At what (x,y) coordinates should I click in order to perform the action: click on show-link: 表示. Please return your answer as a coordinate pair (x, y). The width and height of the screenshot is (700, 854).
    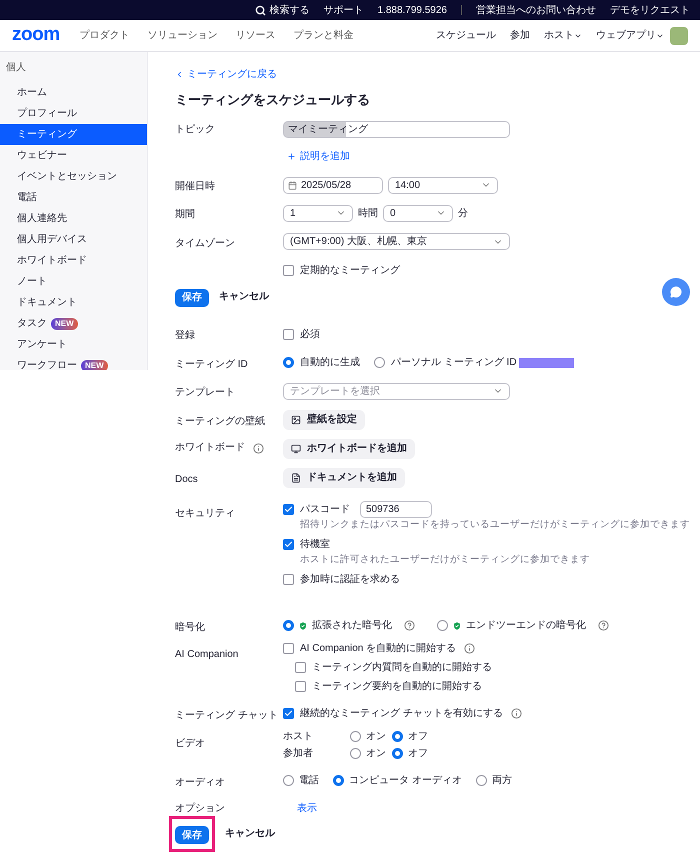
    Looking at the image, I should click on (300, 808).